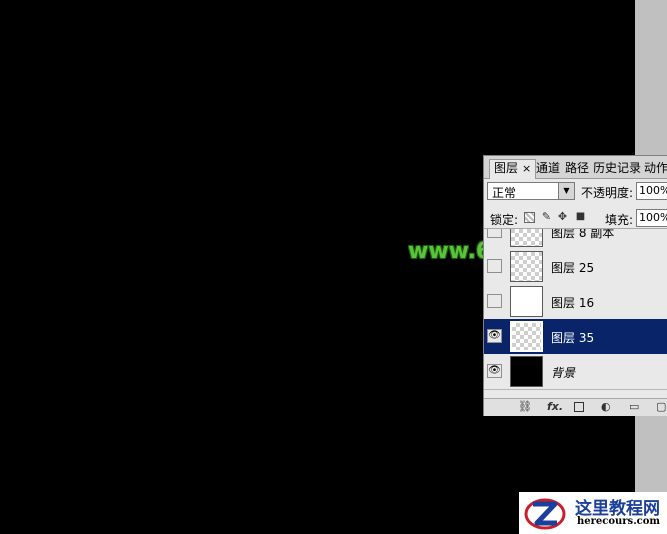  I want to click on link-icon: ⛓, so click(525, 407).